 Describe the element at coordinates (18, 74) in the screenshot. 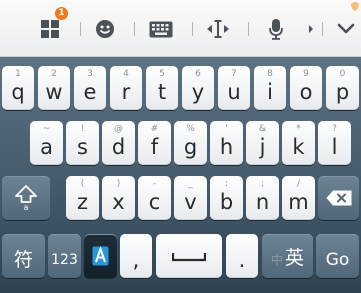

I see `key-hint: 1` at that location.